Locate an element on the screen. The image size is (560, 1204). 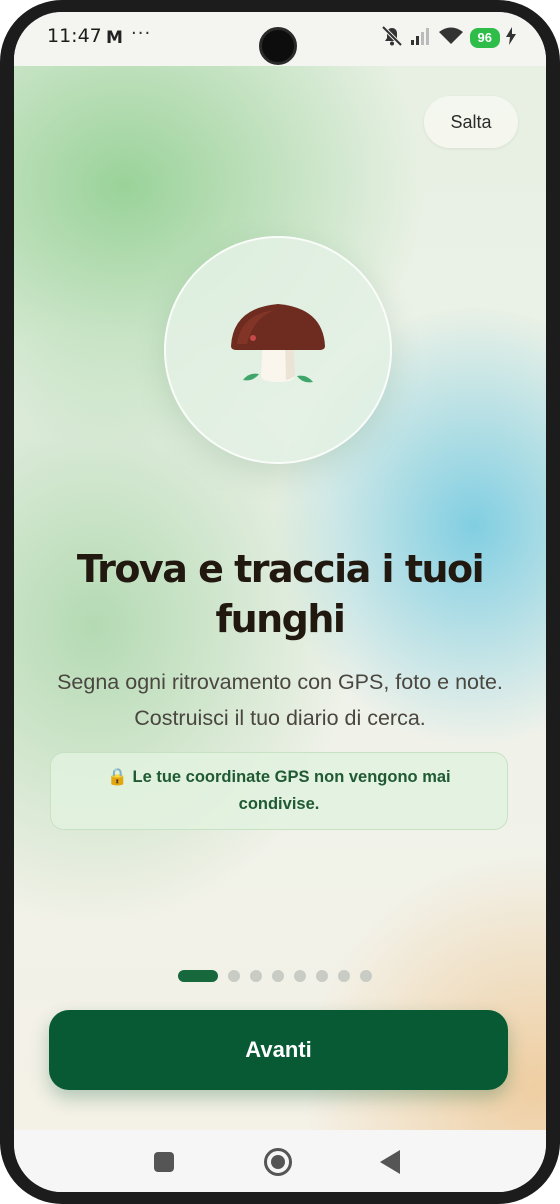
back-icon is located at coordinates (390, 1162).